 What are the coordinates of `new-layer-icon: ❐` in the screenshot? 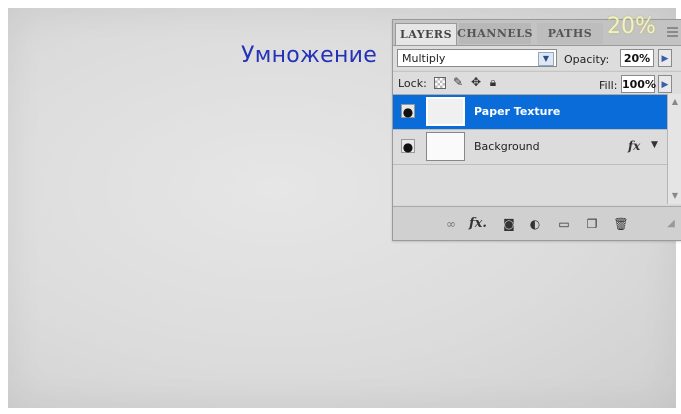 It's located at (592, 224).